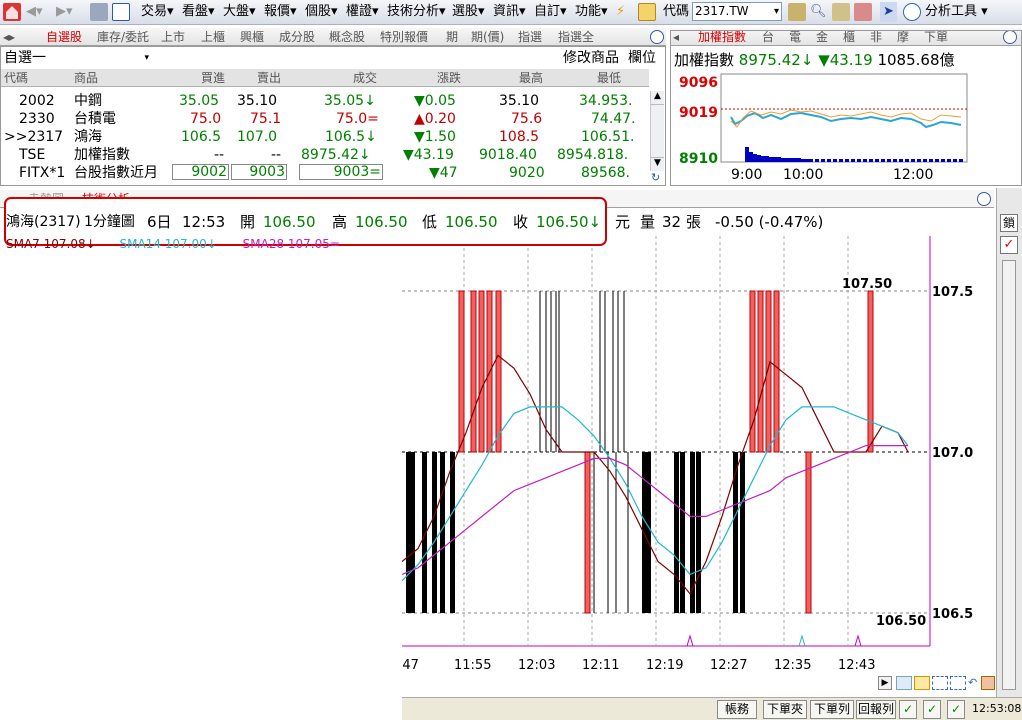 This screenshot has width=1022, height=720. Describe the element at coordinates (1009, 245) in the screenshot. I see `checkbox-icon: ✓` at that location.